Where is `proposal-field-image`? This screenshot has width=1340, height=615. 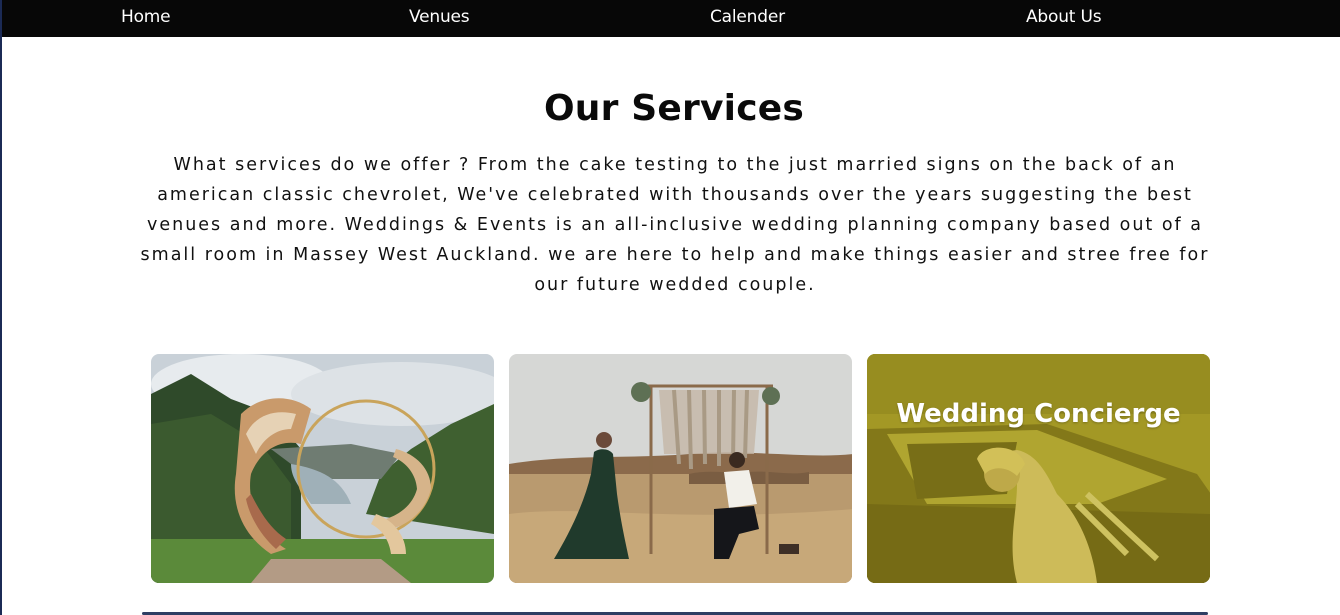
proposal-field-image is located at coordinates (680, 468).